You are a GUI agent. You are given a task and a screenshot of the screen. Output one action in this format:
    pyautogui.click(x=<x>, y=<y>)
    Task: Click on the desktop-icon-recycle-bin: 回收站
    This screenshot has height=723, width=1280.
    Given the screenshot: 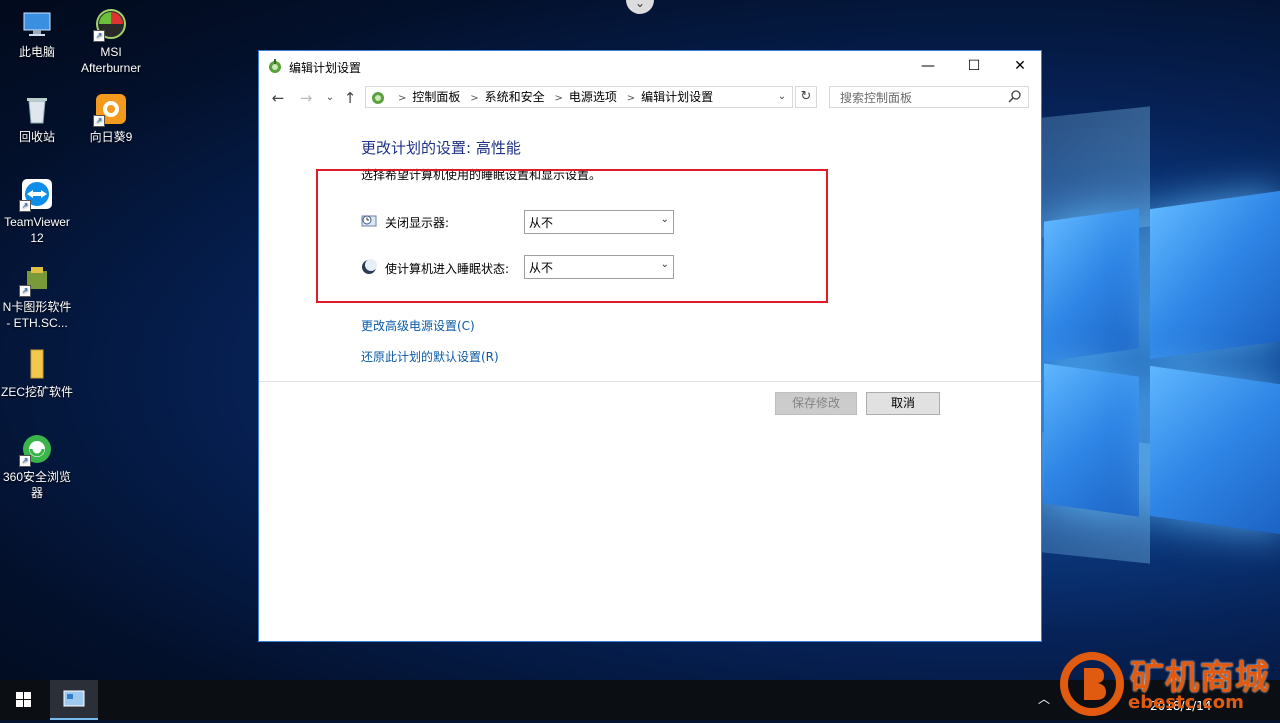 What is the action you would take?
    pyautogui.click(x=37, y=119)
    